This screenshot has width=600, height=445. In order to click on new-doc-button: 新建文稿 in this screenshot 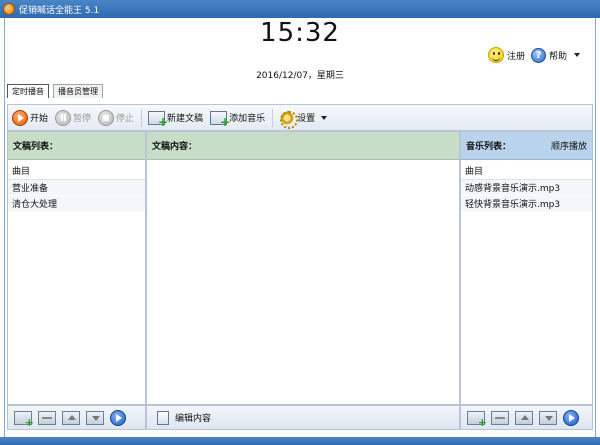, I will do `click(176, 119)`.